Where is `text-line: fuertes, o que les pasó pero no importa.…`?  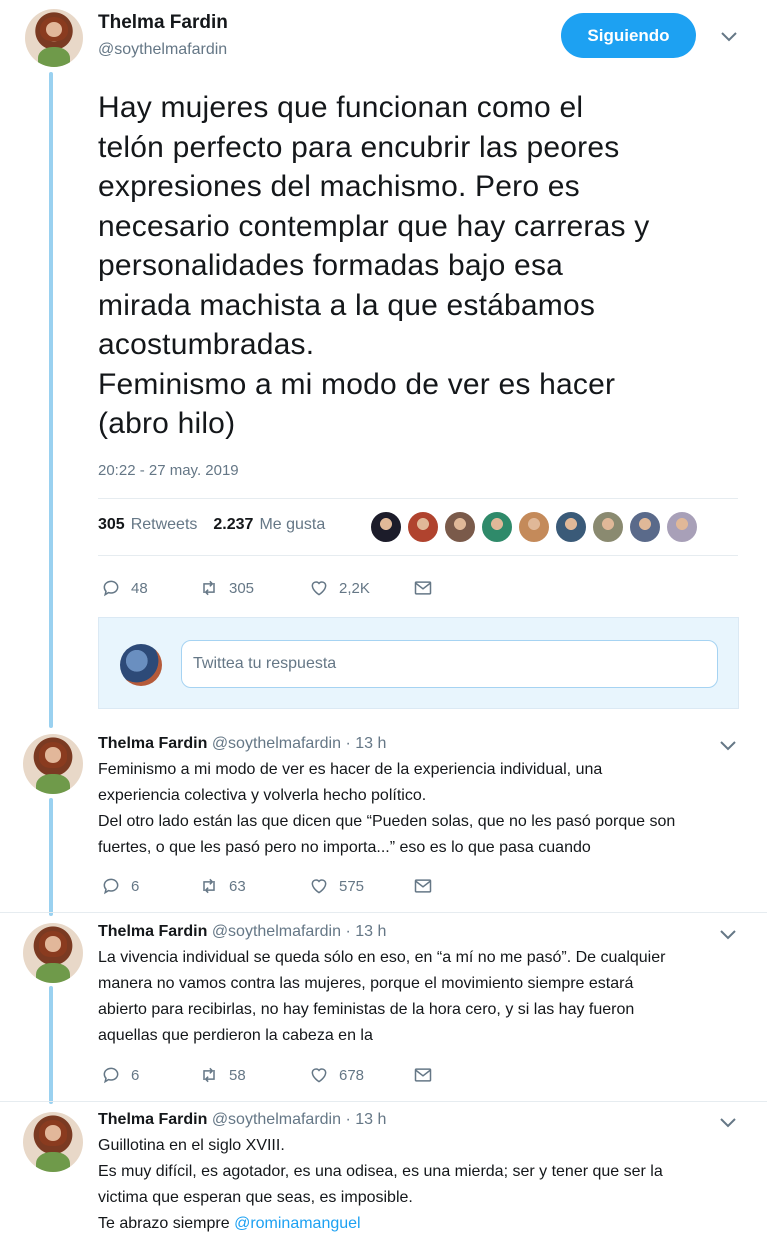 text-line: fuertes, o que les pasó pero no importa.… is located at coordinates (344, 847).